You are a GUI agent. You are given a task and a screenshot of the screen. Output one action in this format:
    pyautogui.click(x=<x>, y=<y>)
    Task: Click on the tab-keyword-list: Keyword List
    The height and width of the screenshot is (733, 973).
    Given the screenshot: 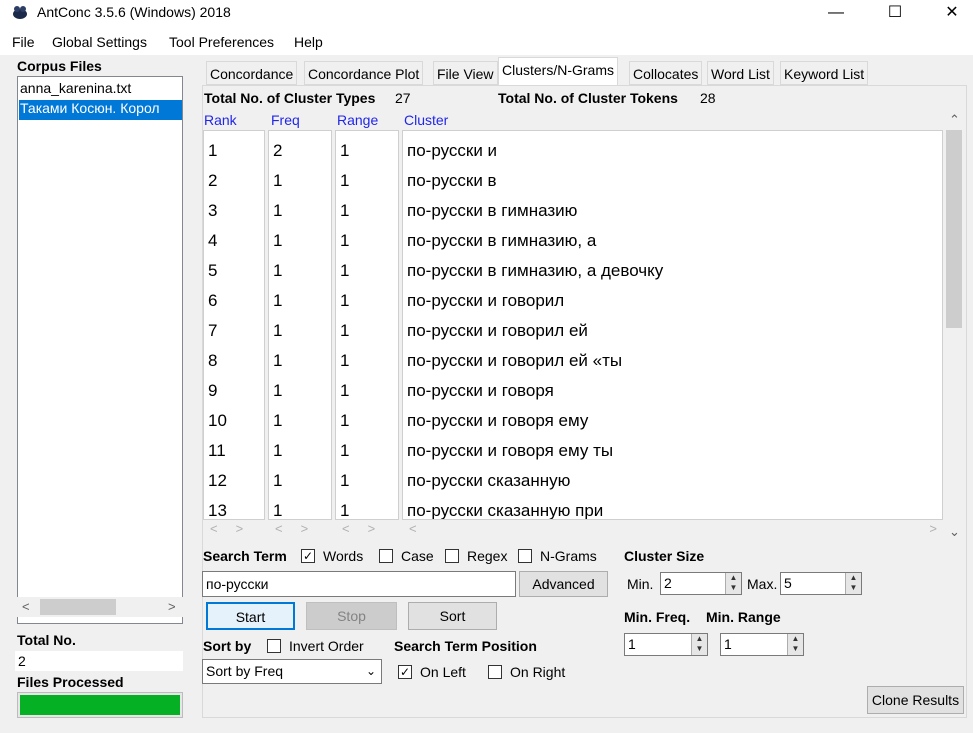 What is the action you would take?
    pyautogui.click(x=824, y=73)
    